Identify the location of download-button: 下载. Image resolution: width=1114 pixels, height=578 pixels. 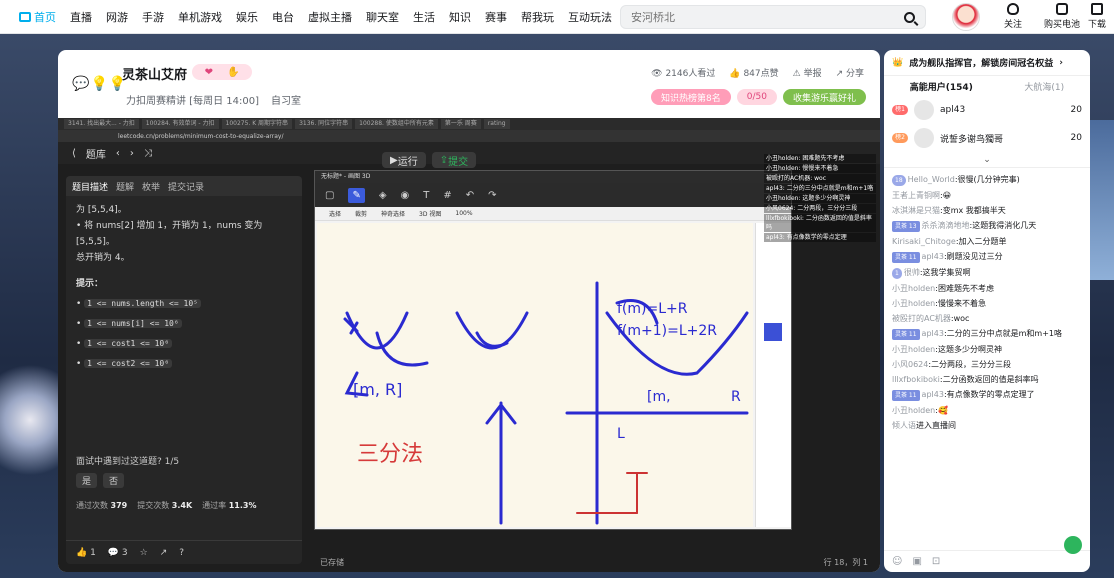
(1097, 16).